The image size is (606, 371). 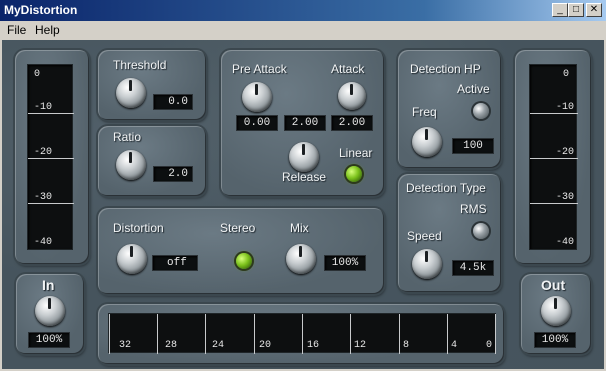 What do you see at coordinates (556, 311) in the screenshot?
I see `out-gain-knob` at bounding box center [556, 311].